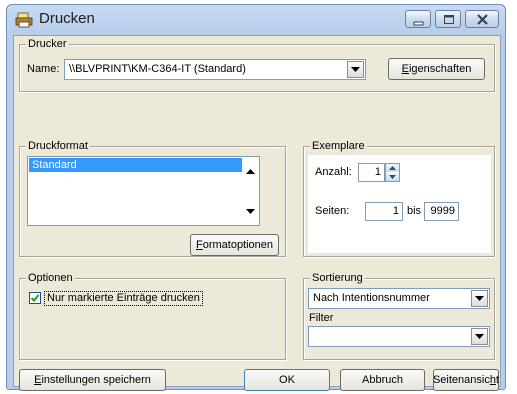 Image resolution: width=517 pixels, height=394 pixels. I want to click on copies-group: Exemplare Anzahl: 1 Seiten: 1 bis 9999, so click(399, 198).